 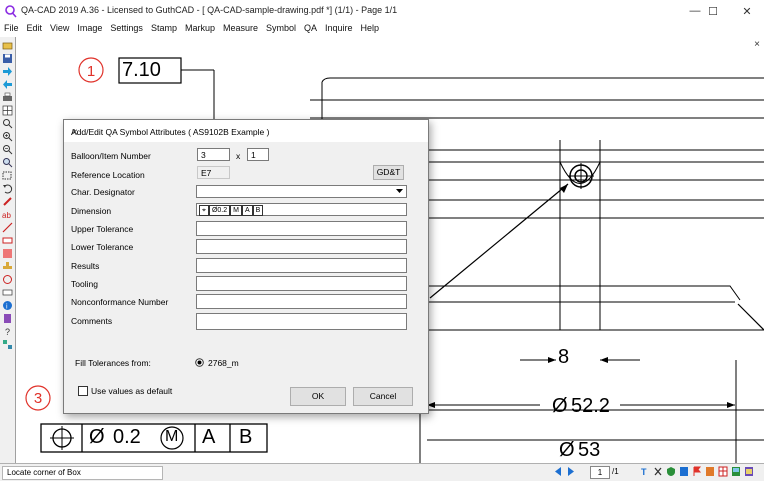 What do you see at coordinates (7, 253) in the screenshot?
I see `hatch-icon` at bounding box center [7, 253].